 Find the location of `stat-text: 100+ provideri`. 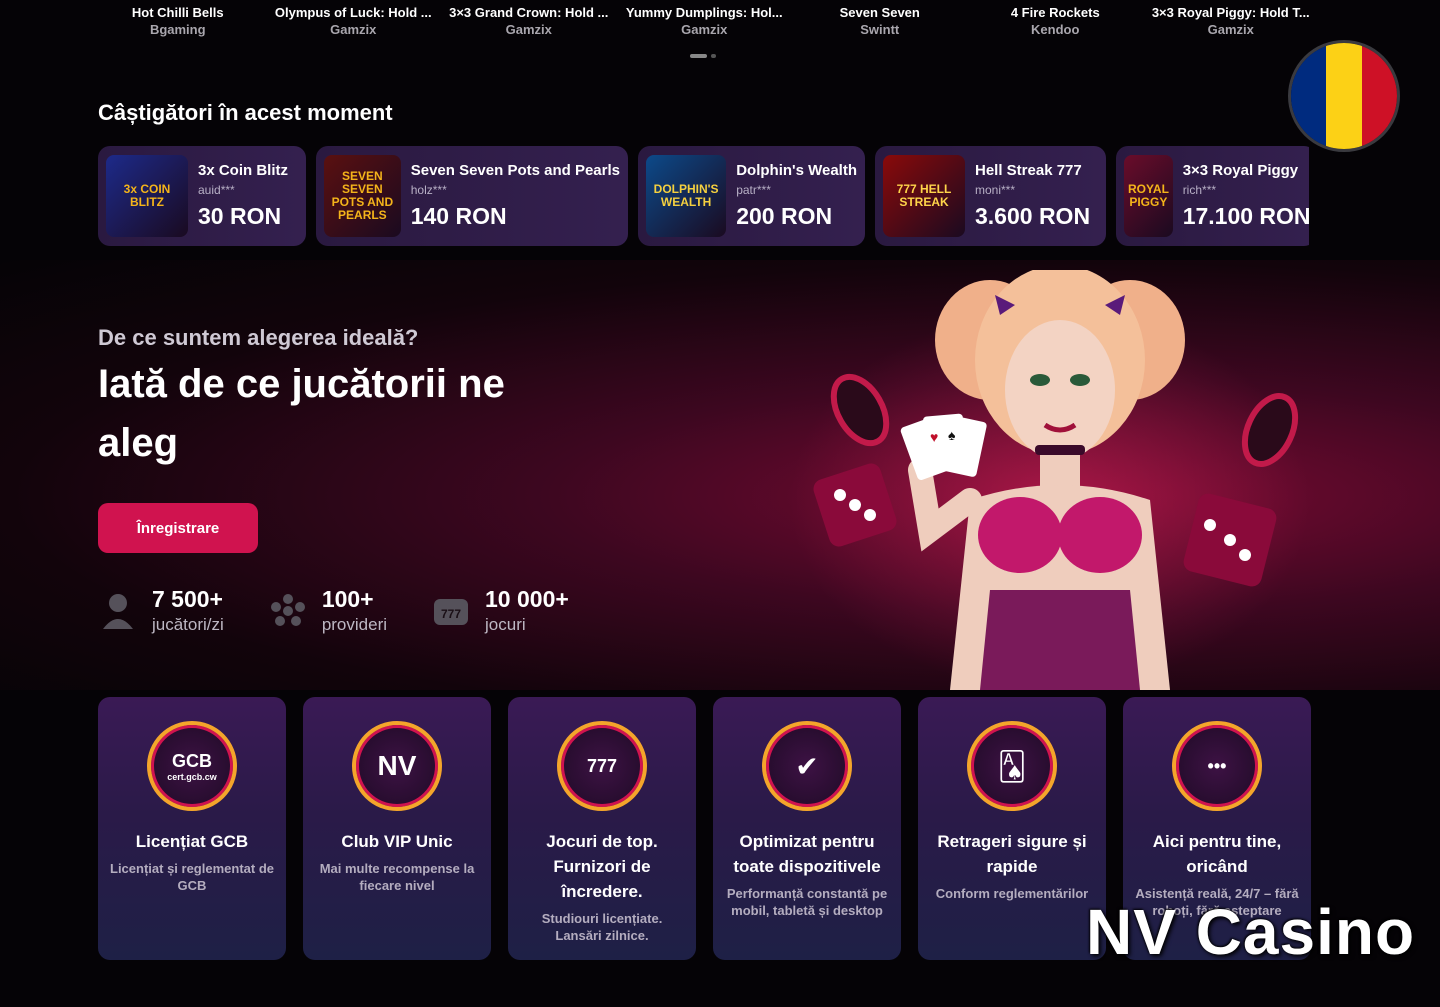

stat-text: 100+ provideri is located at coordinates (354, 610).